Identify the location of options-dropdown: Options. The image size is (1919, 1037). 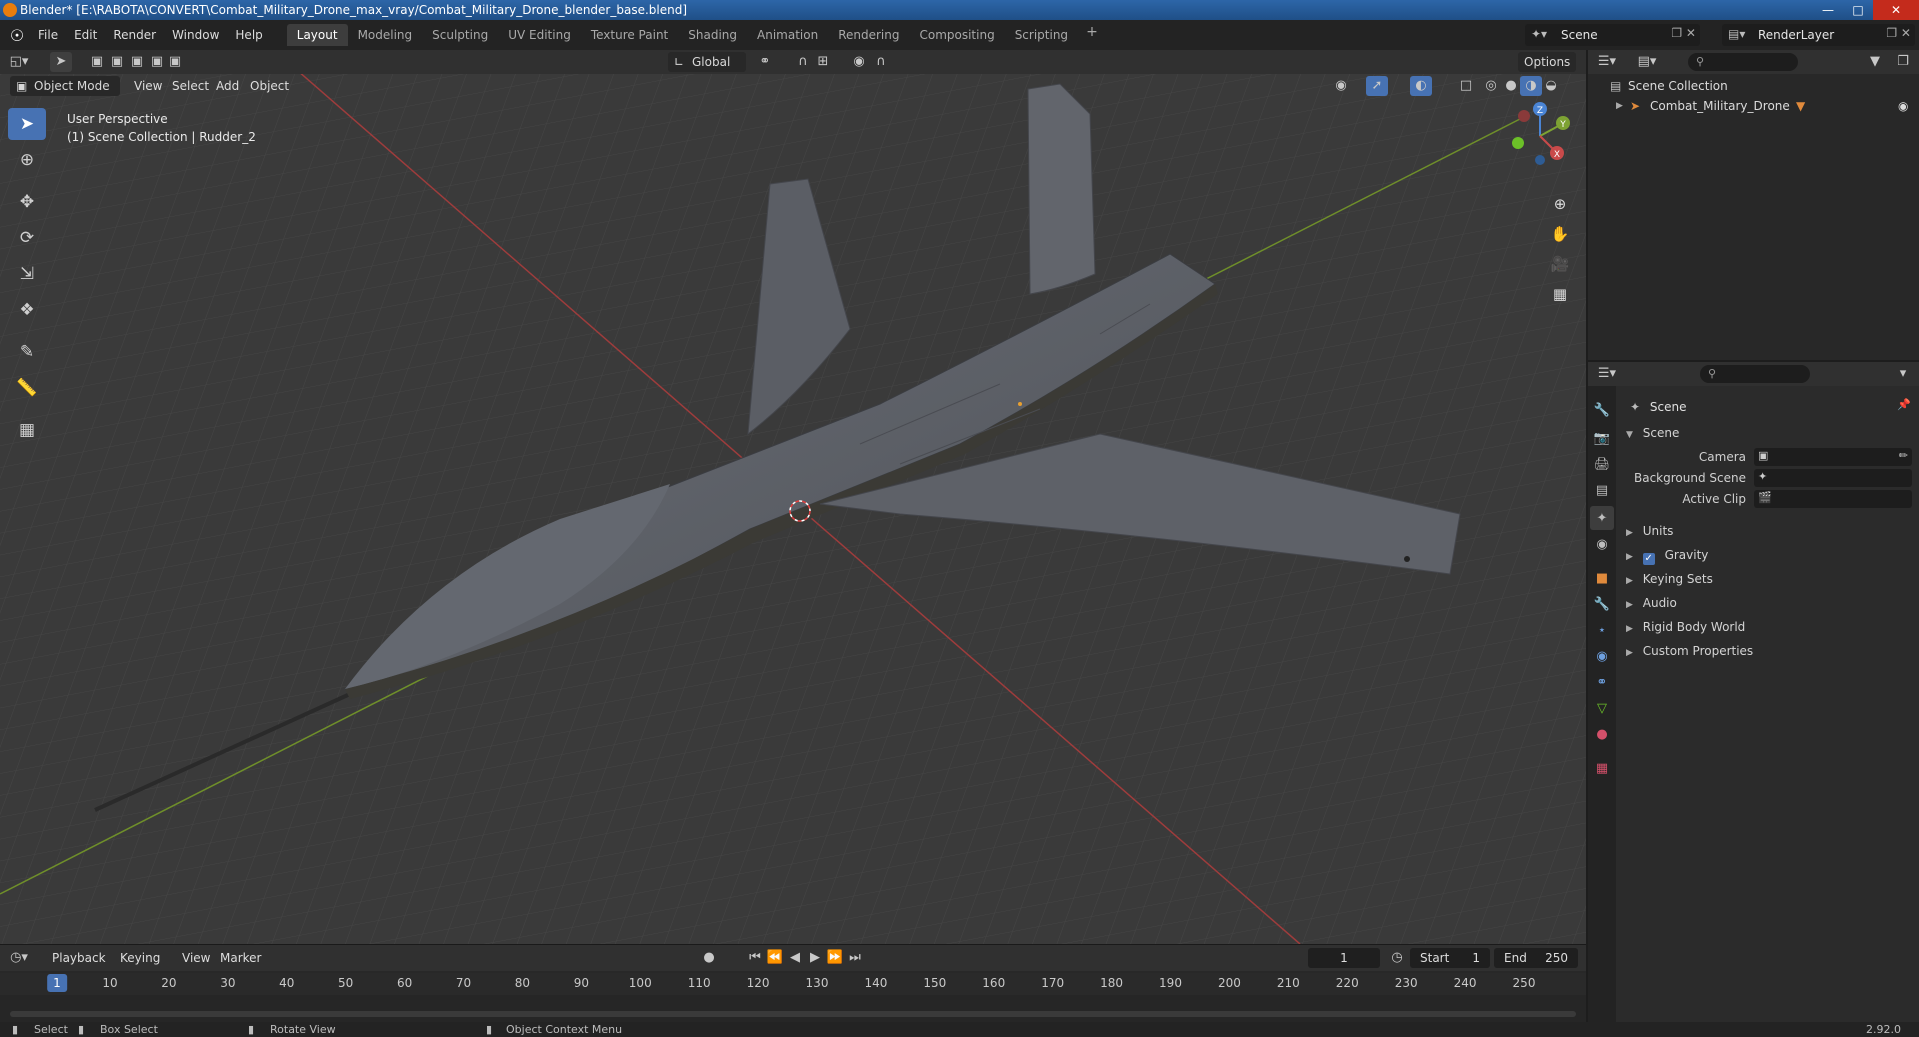
(1547, 62).